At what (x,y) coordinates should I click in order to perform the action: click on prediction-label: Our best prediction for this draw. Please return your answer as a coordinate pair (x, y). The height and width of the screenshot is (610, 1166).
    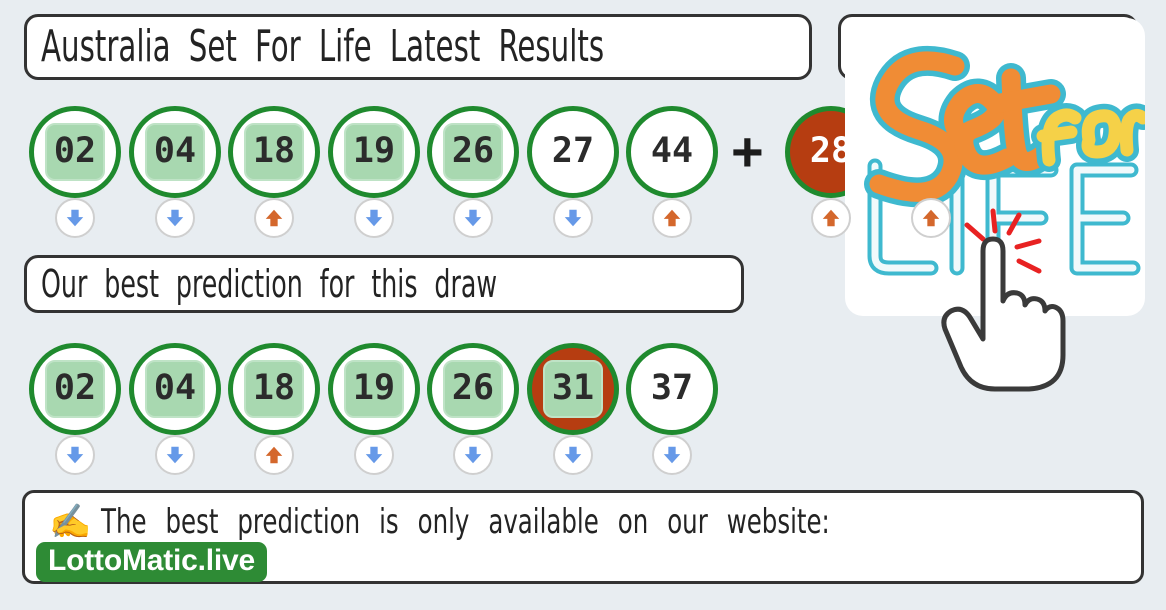
    Looking at the image, I should click on (384, 284).